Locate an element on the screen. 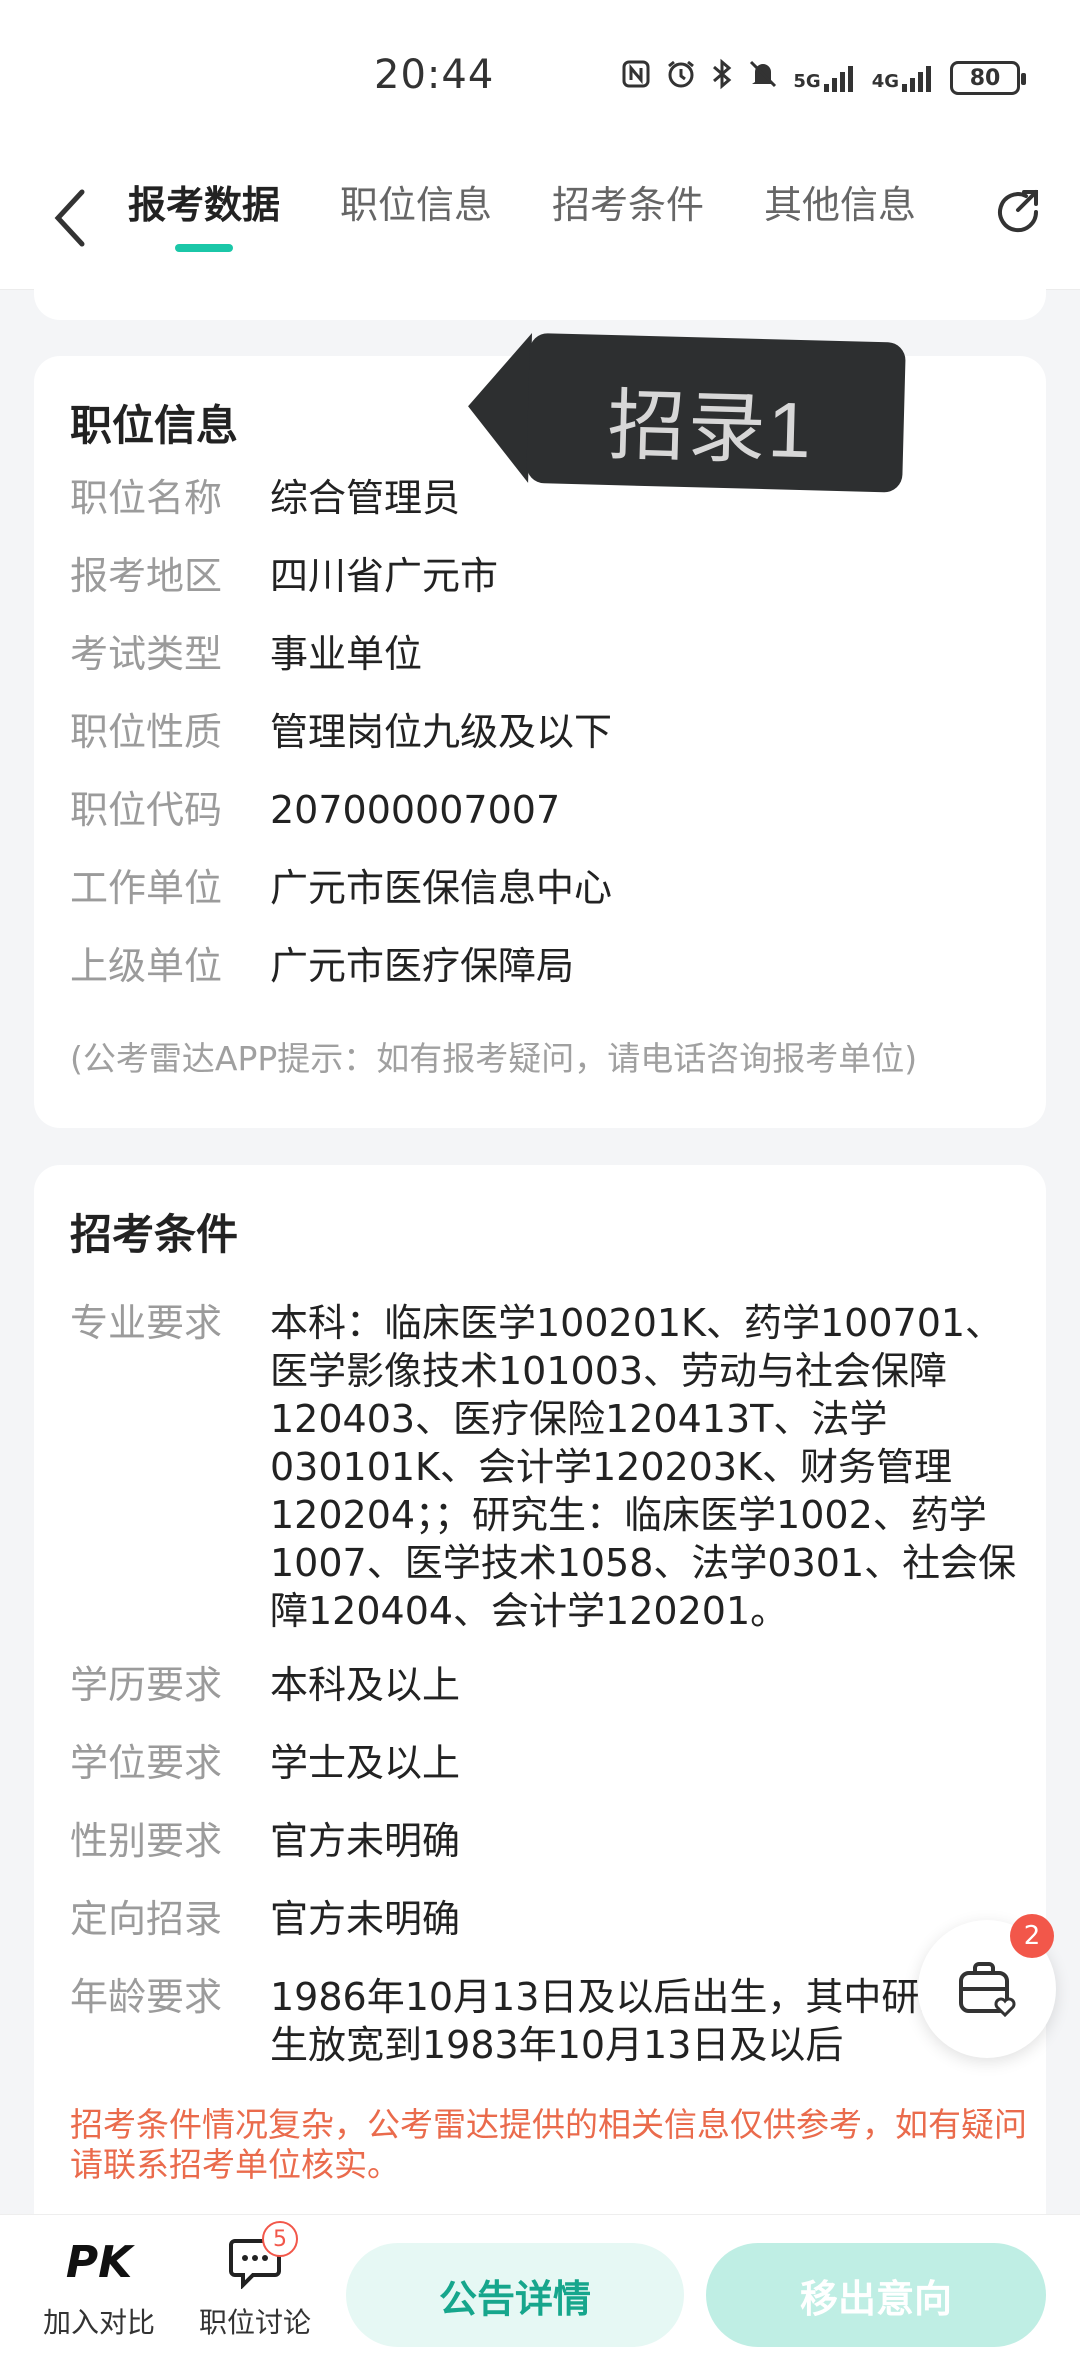  callout-text: 招录1 is located at coordinates (710, 427).